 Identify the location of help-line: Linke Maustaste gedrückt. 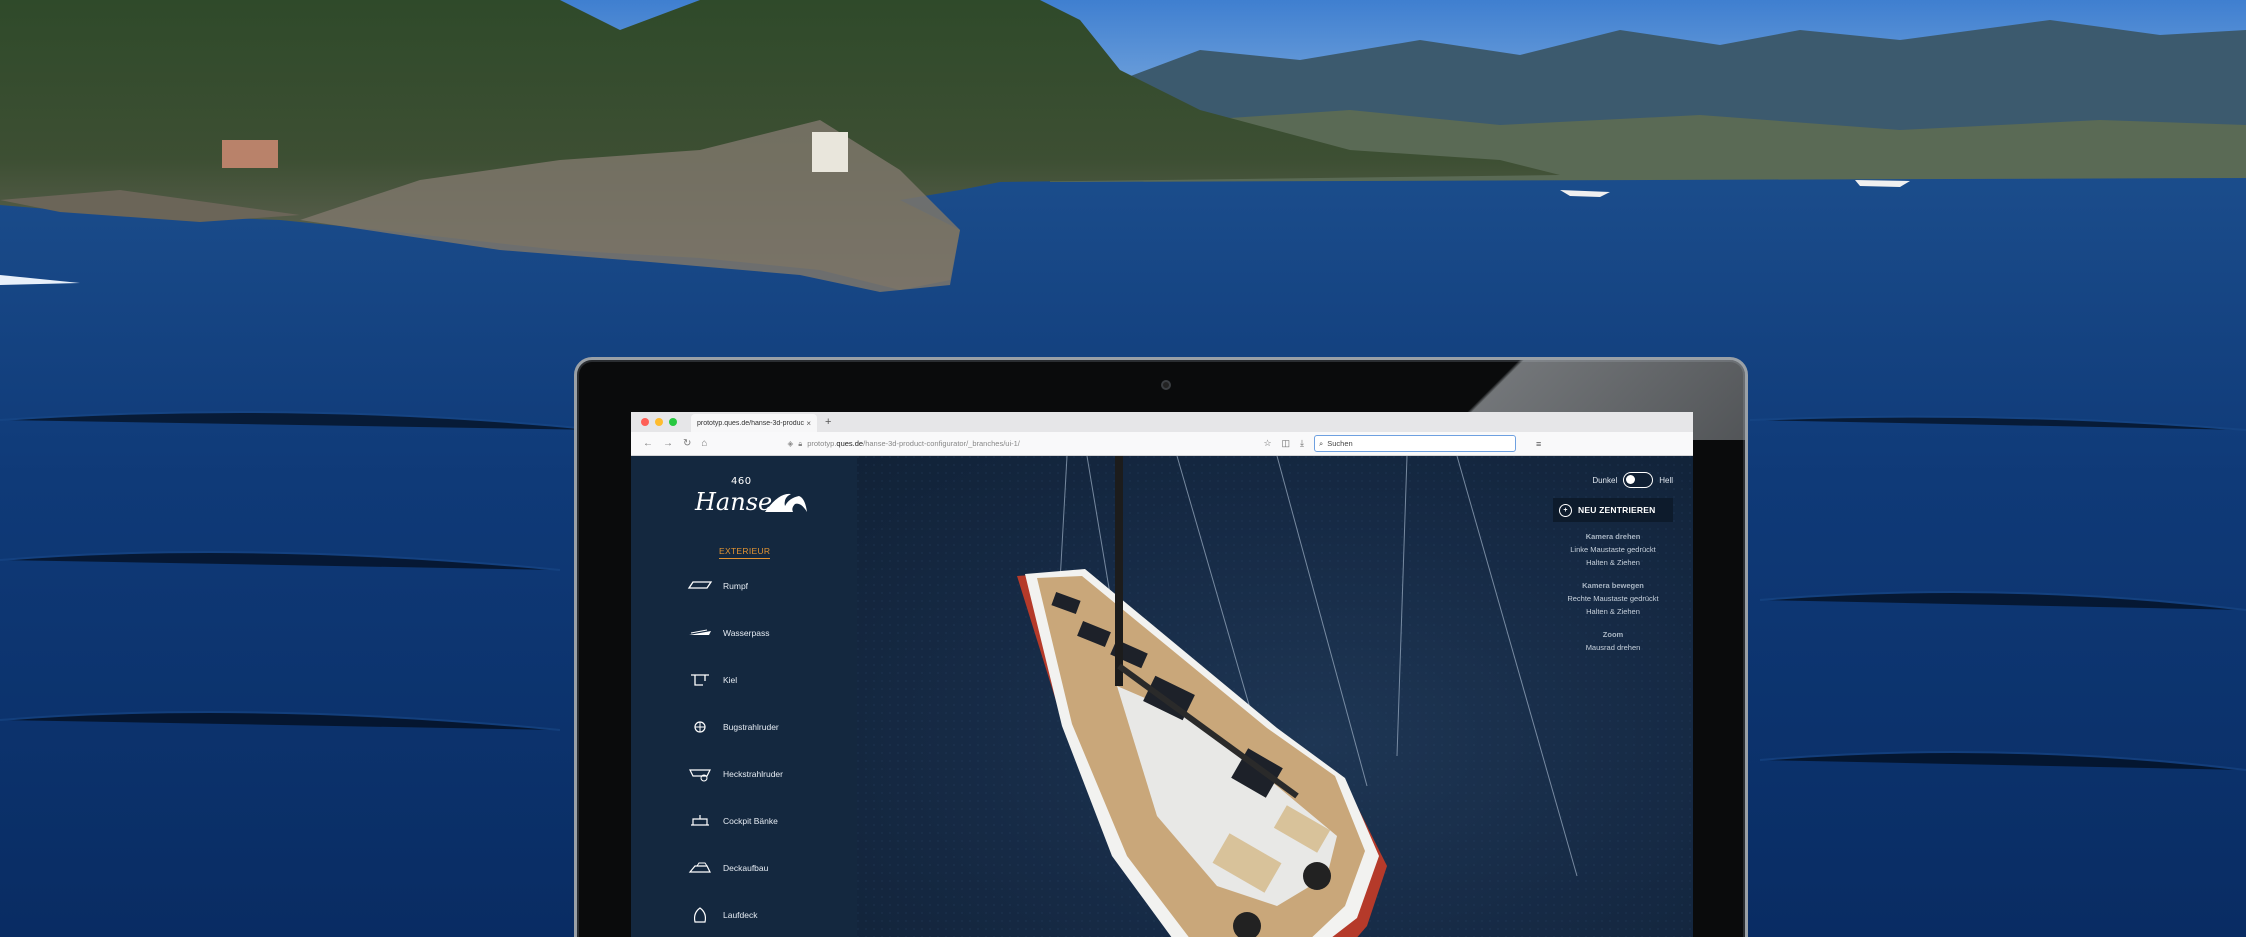
(1613, 549).